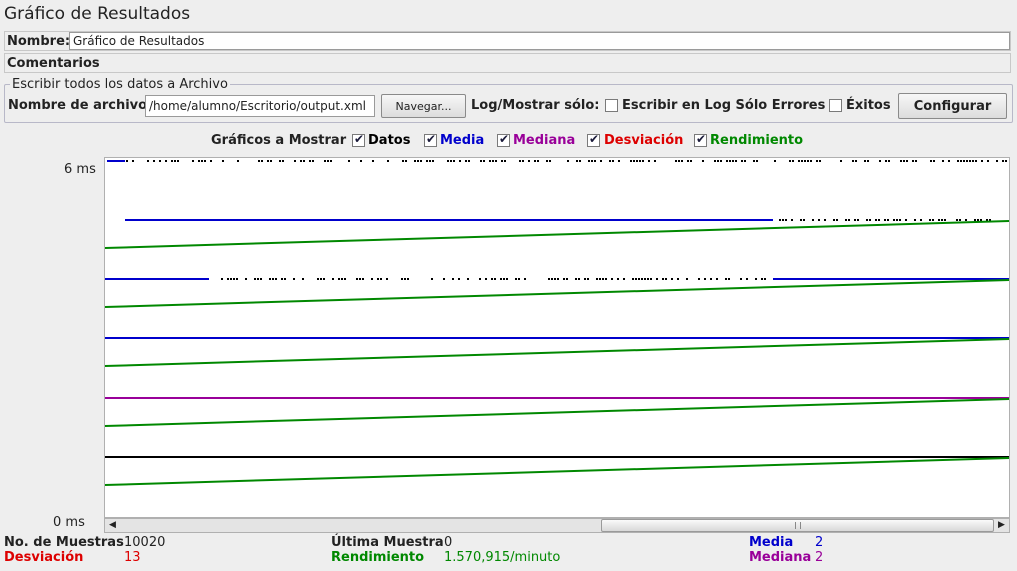 The image size is (1017, 571). I want to click on legend-label-media: Media, so click(462, 140).